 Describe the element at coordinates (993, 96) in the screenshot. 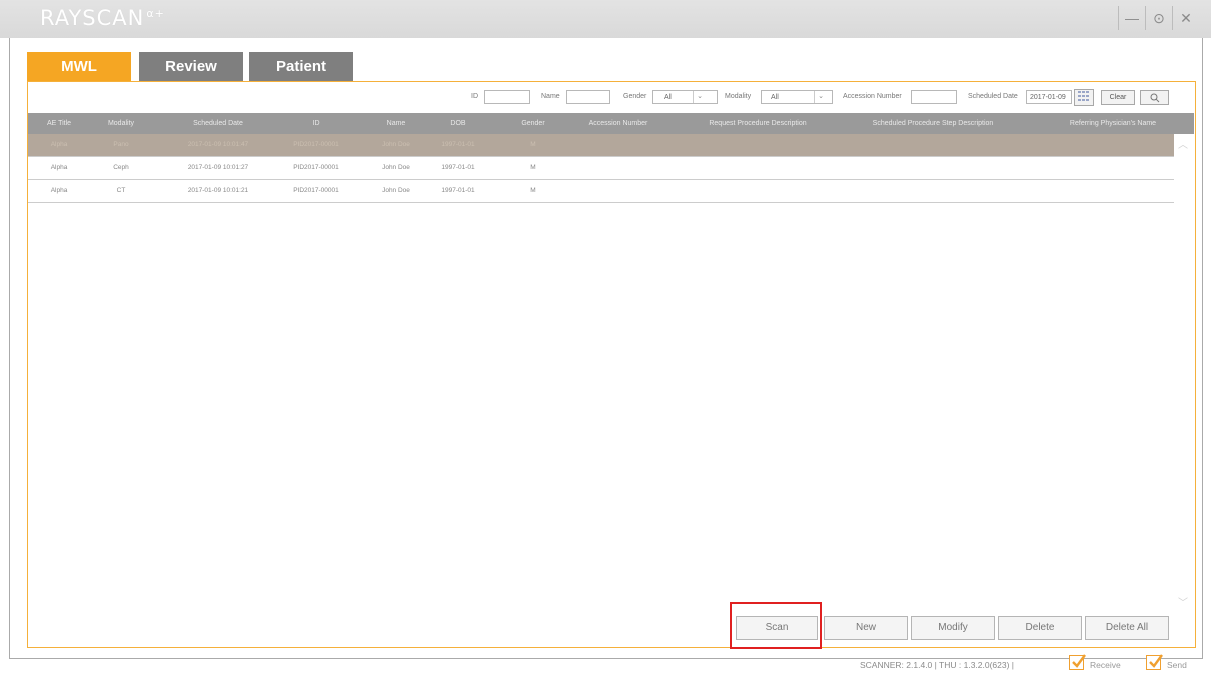

I see `scheduled-date-label: Scheduled Date` at that location.